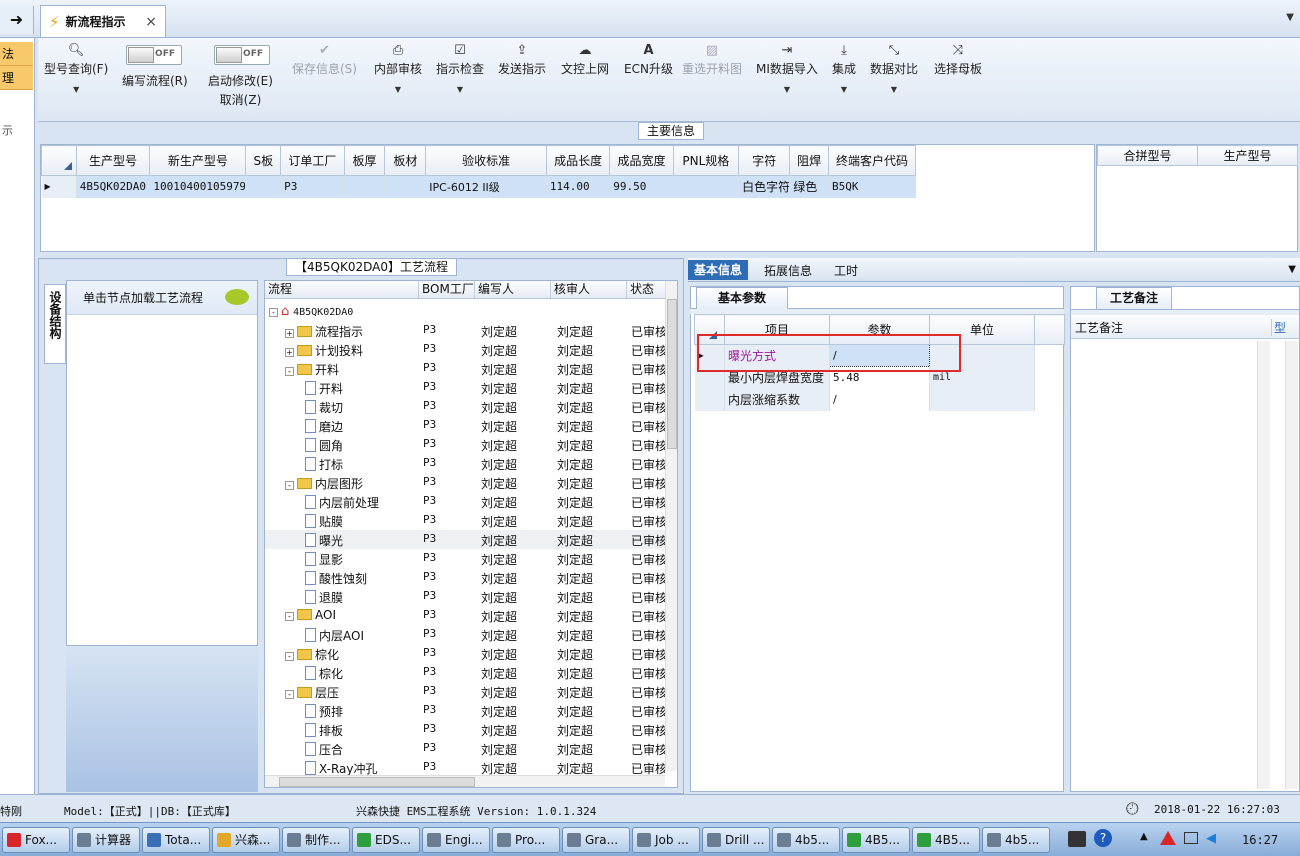 Image resolution: width=1300 pixels, height=856 pixels. Describe the element at coordinates (1077, 839) in the screenshot. I see `keyboard-icon` at that location.